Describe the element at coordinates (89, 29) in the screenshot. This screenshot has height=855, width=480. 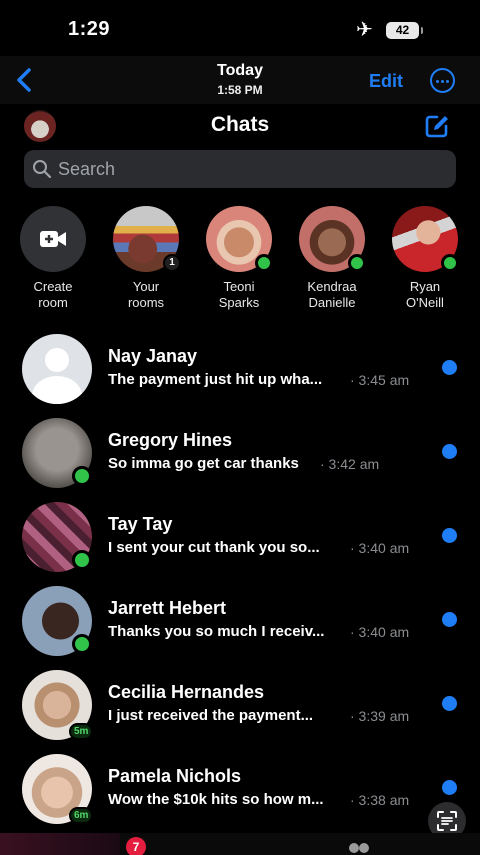
I see `status-time: 1:29` at that location.